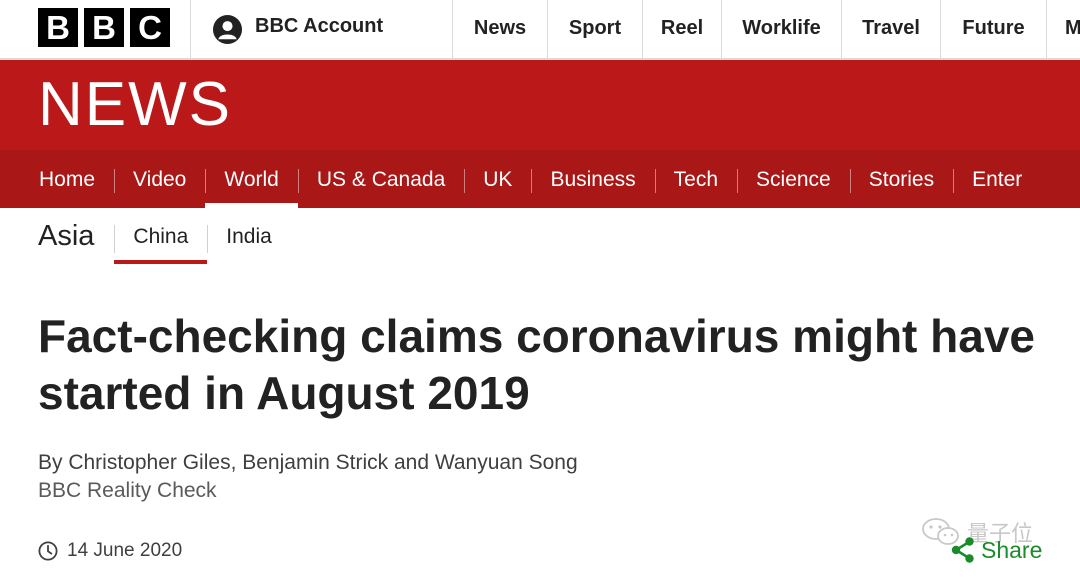  Describe the element at coordinates (135, 105) in the screenshot. I see `news-wordmark: NEWS` at that location.